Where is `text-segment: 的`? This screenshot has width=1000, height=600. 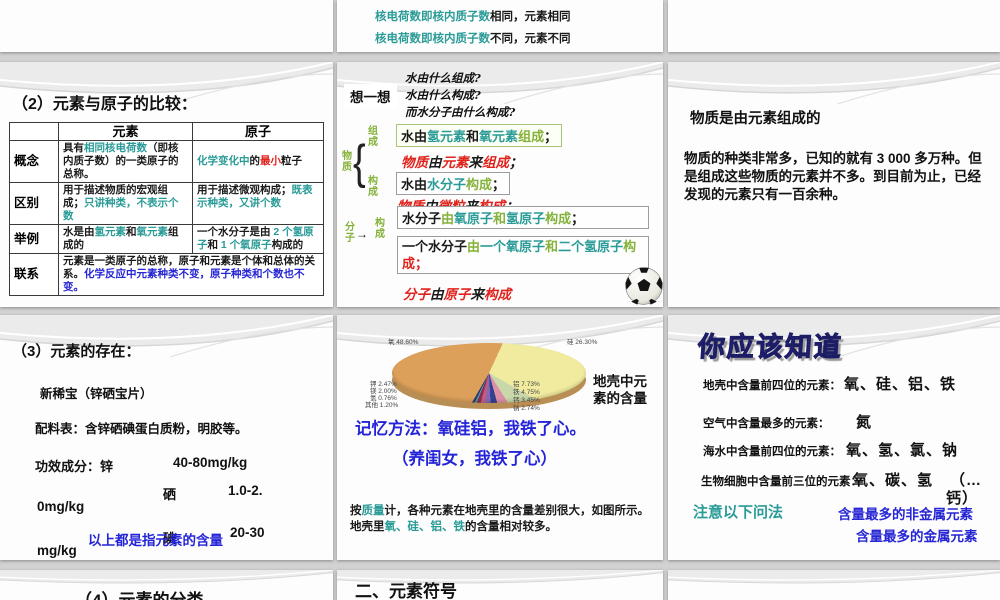 text-segment: 的 is located at coordinates (255, 161).